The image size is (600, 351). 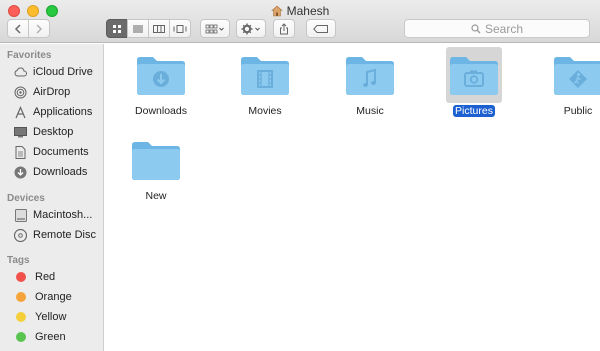 I want to click on hard-drive-icon, so click(x=20, y=215).